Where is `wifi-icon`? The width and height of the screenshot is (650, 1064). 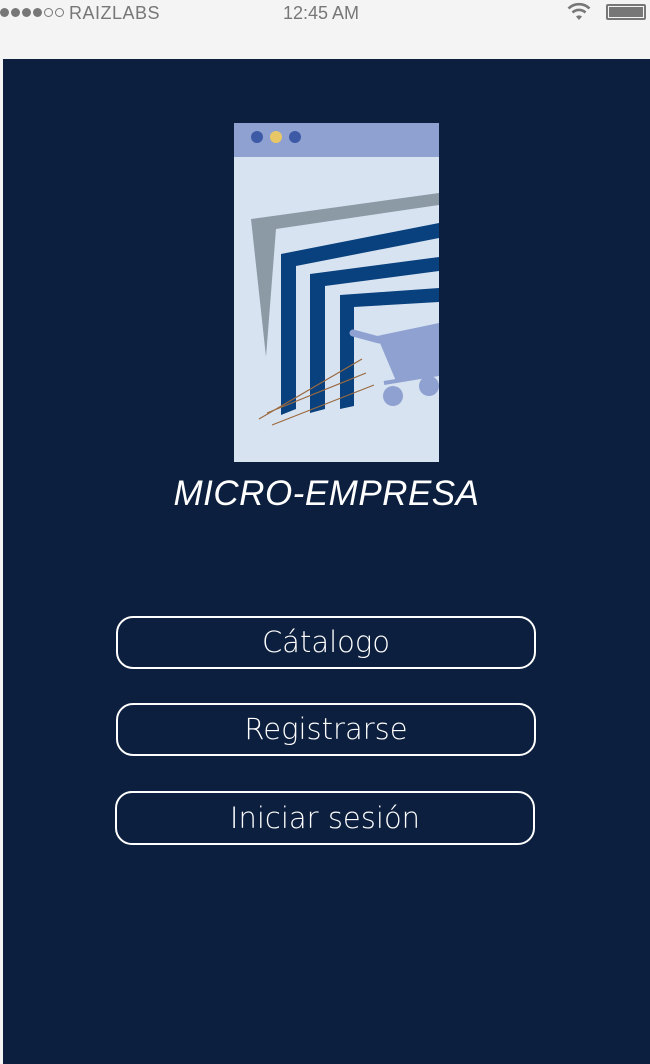
wifi-icon is located at coordinates (579, 11).